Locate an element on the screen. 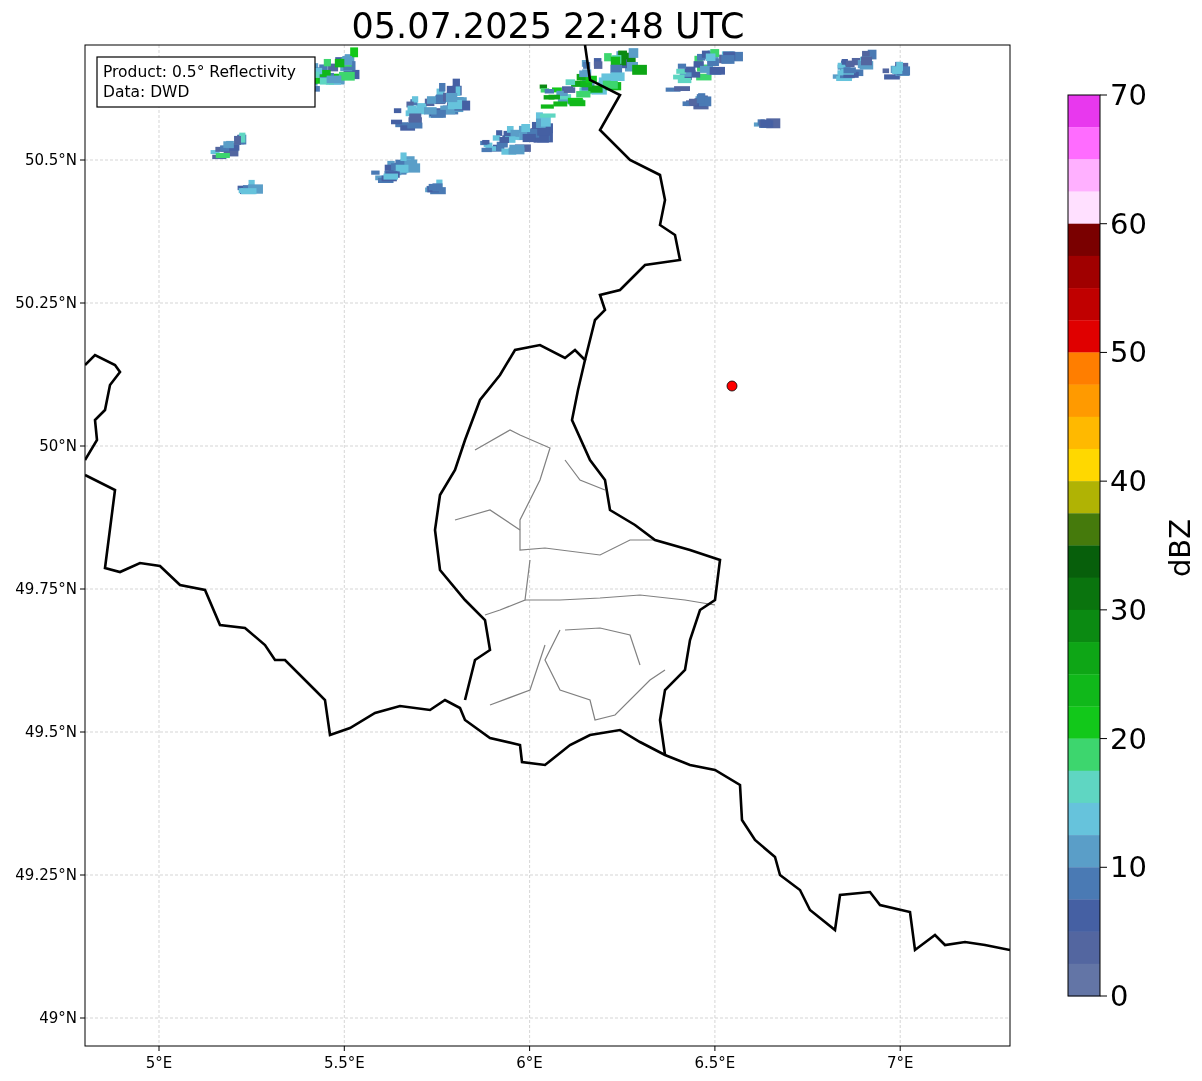  color-scale-tick-label: 20 is located at coordinates (1128, 738).